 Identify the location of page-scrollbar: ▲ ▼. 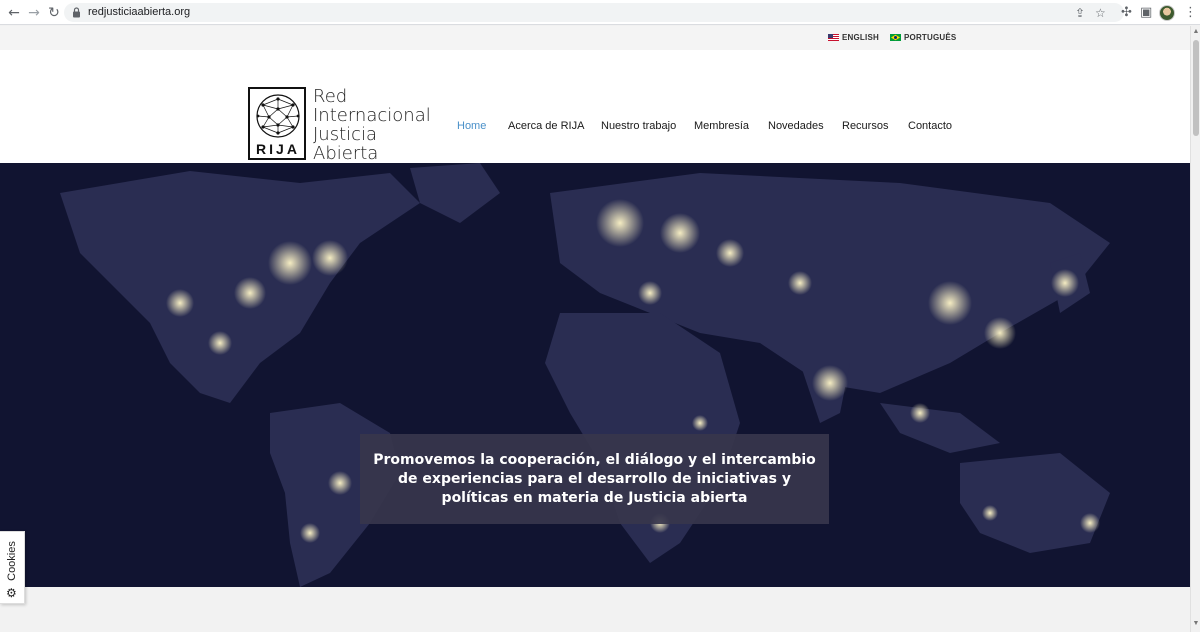
(1195, 329).